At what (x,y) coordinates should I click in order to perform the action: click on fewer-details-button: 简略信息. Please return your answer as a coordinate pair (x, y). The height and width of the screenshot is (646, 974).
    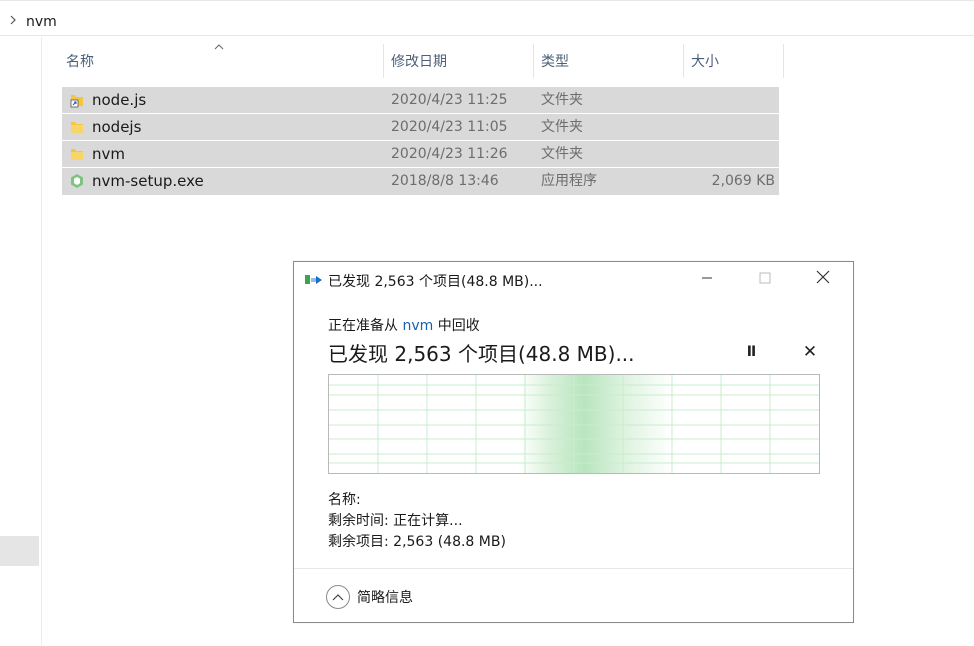
    Looking at the image, I should click on (369, 597).